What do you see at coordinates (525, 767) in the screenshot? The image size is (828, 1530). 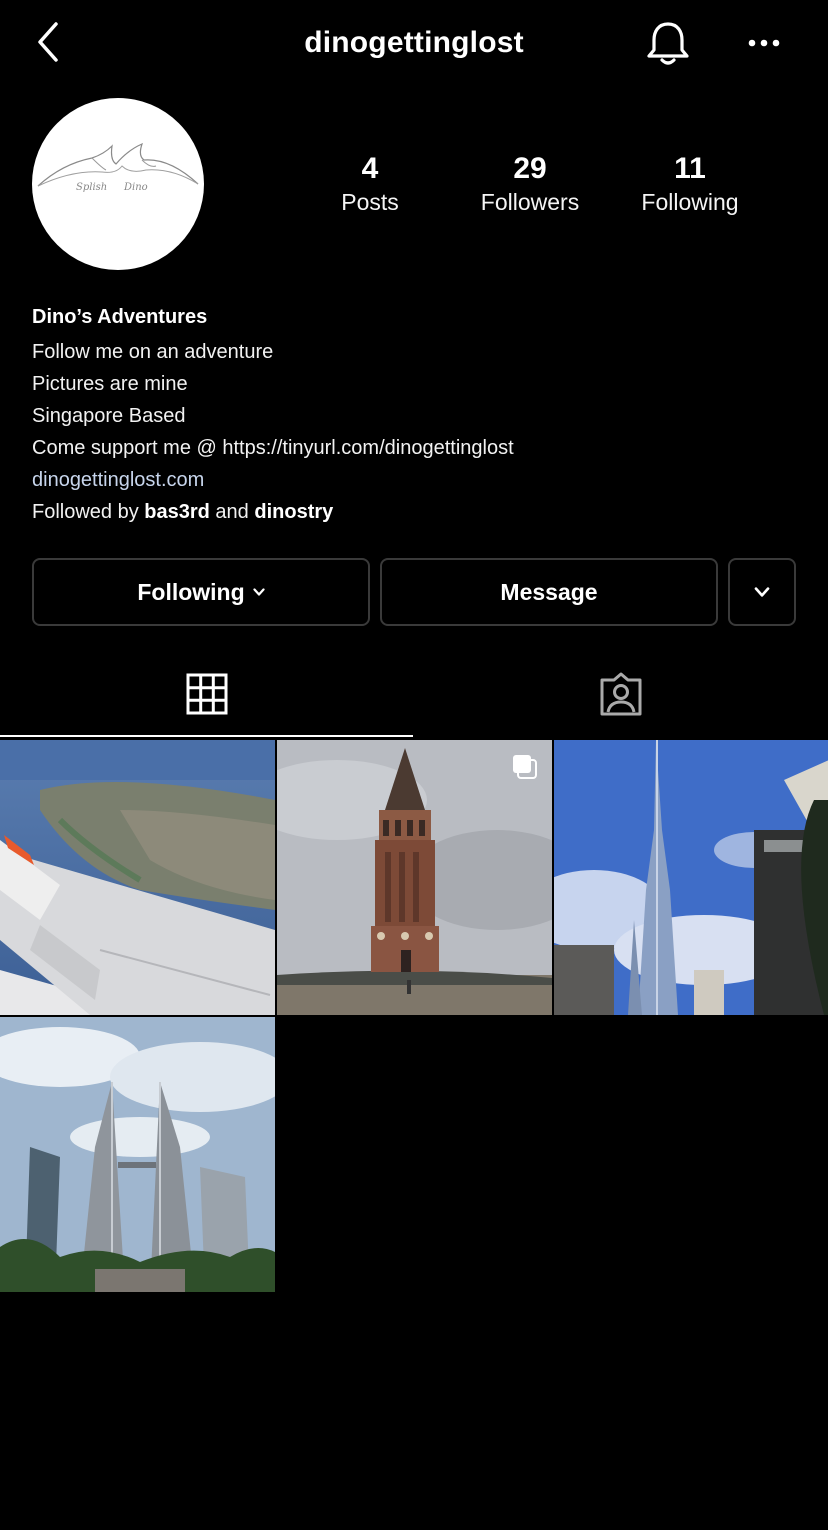 I see `multiple-photos-icon` at bounding box center [525, 767].